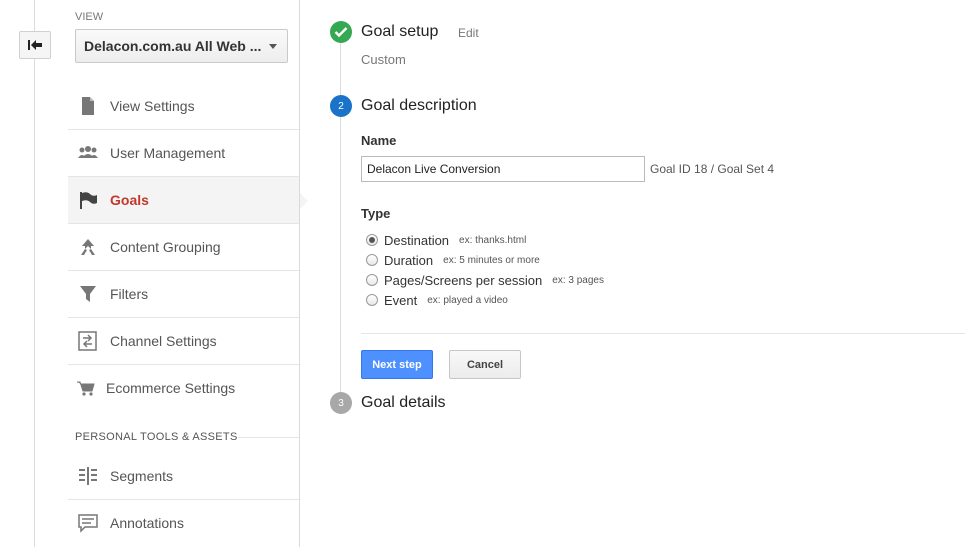 The width and height of the screenshot is (965, 547). I want to click on type-option-destination: Destination ex: thanks.html, so click(446, 240).